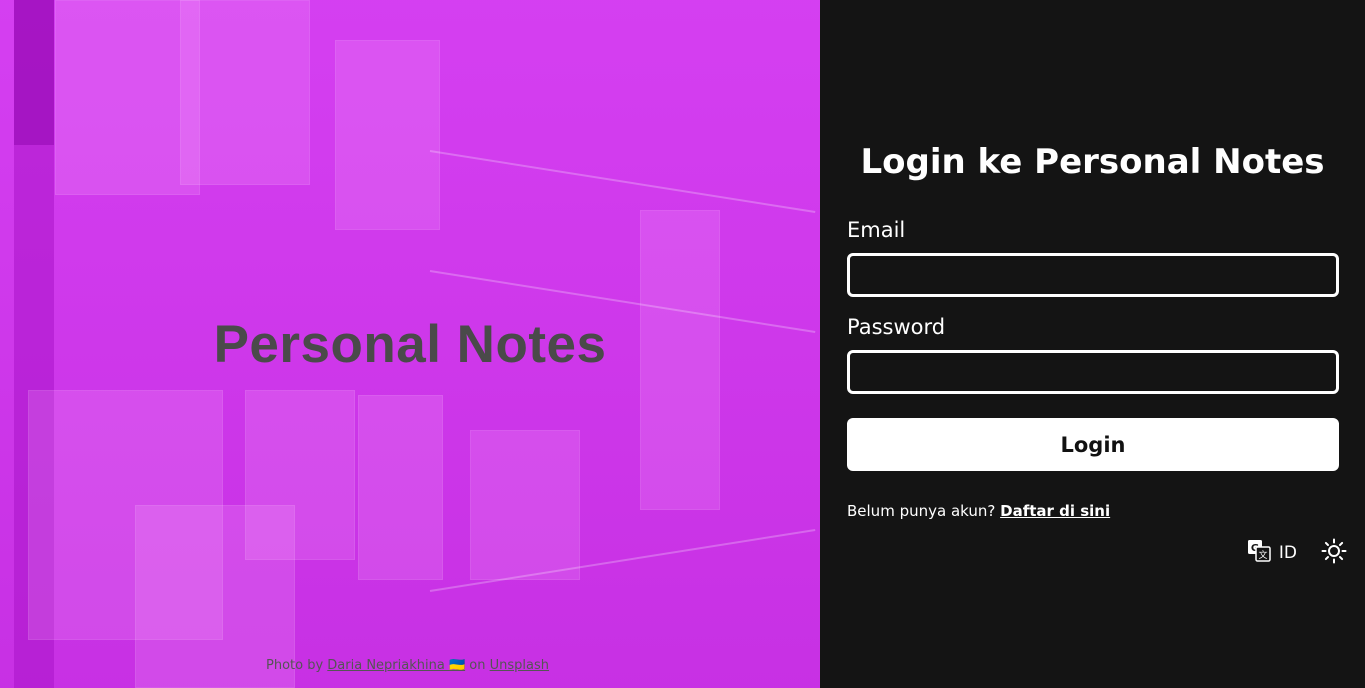 This screenshot has height=688, width=1365. I want to click on svg-text: 文, so click(1262, 555).